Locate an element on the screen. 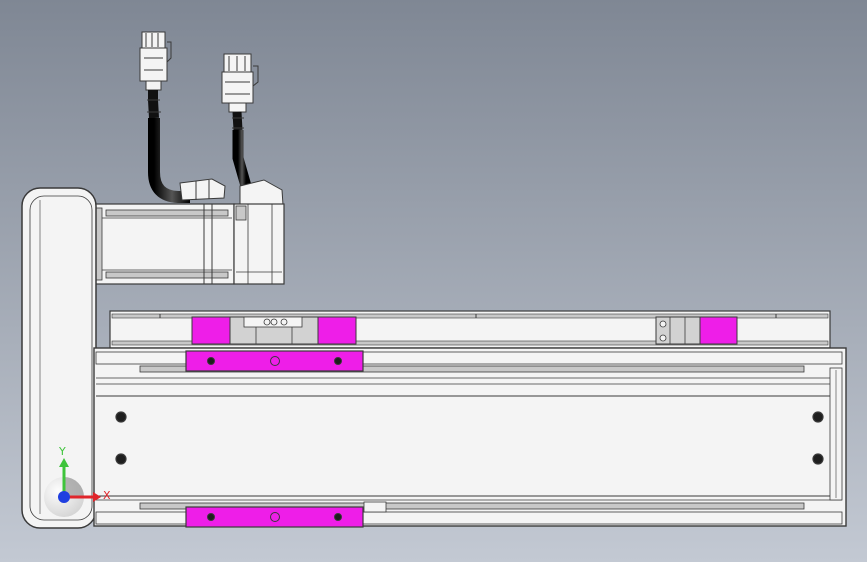  bottom-slider-plate is located at coordinates (274, 517).